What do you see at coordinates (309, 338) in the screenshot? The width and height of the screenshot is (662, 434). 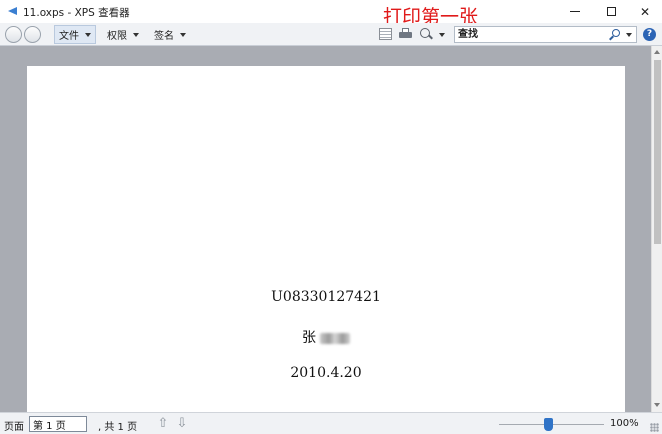 I see `document-name: 张` at bounding box center [309, 338].